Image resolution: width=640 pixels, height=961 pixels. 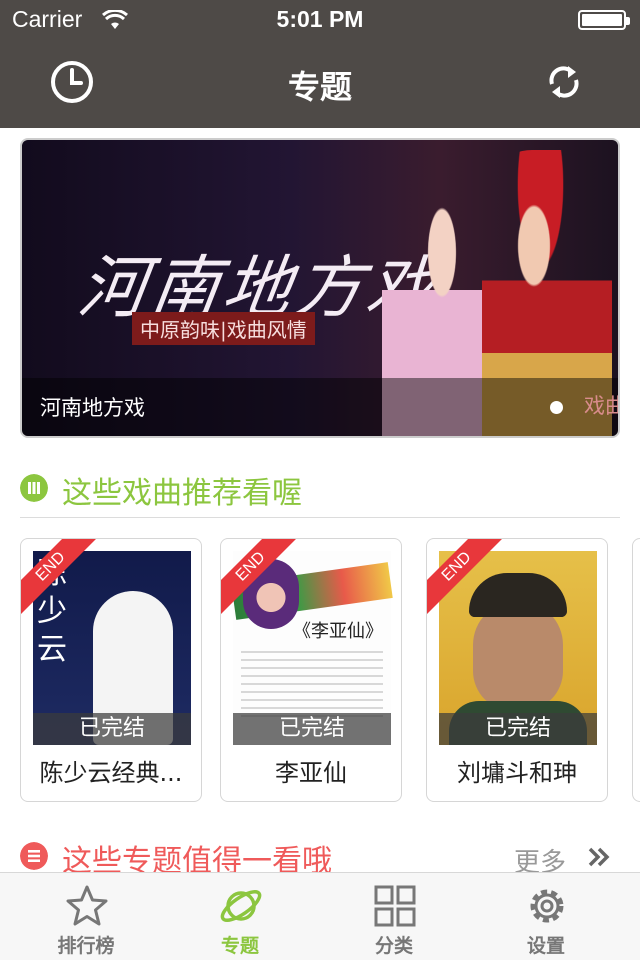 I want to click on gear-icon, so click(x=547, y=906).